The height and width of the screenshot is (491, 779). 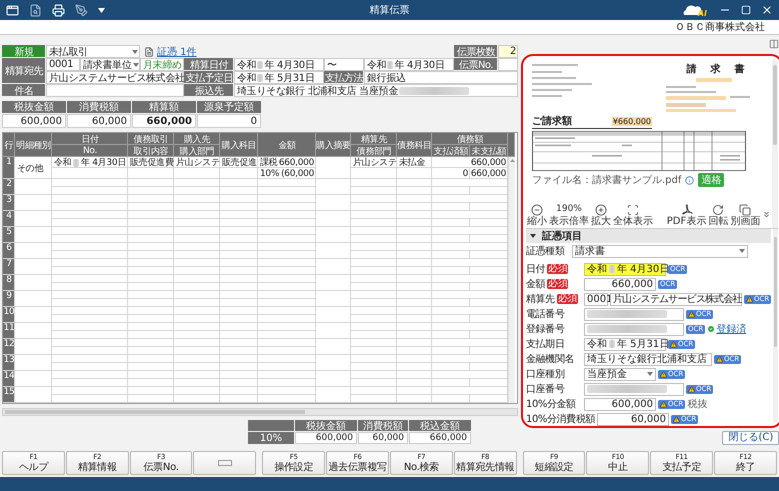 What do you see at coordinates (287, 145) in the screenshot?
I see `column-header: 金額` at bounding box center [287, 145].